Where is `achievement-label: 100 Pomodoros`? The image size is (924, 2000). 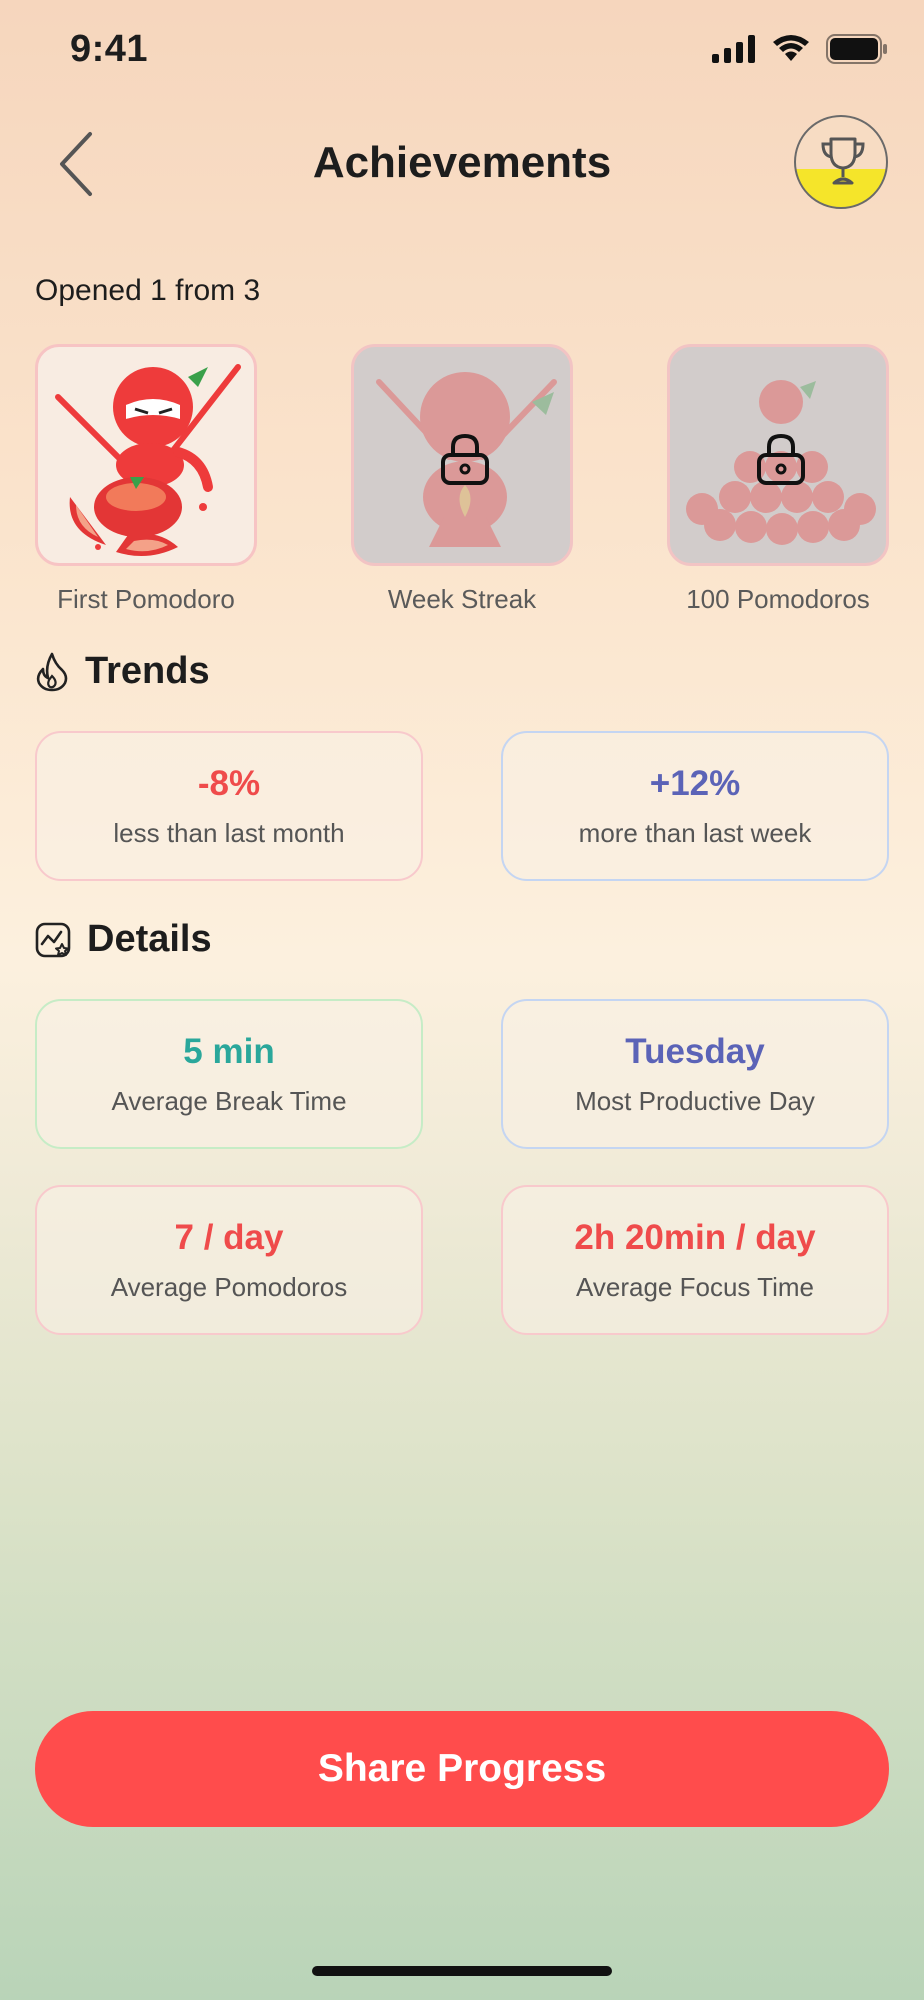
achievement-label: 100 Pomodoros is located at coordinates (778, 599).